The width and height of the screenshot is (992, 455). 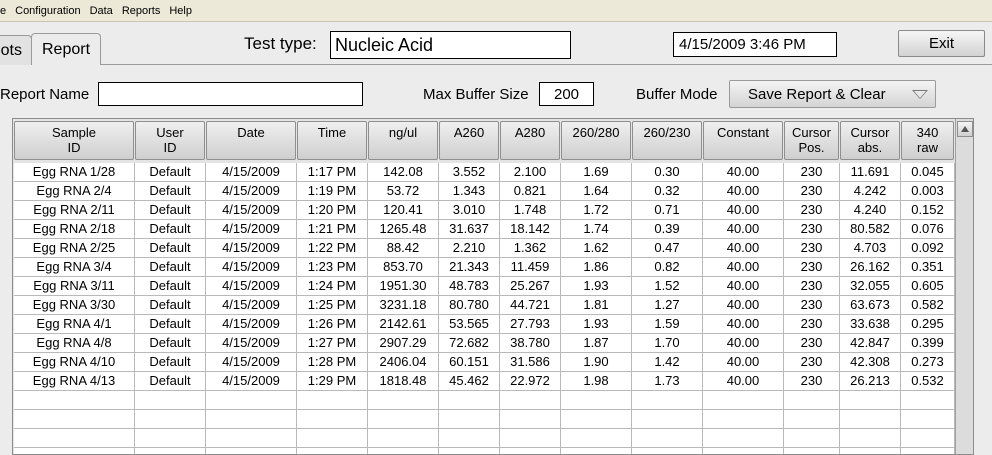 What do you see at coordinates (403, 248) in the screenshot?
I see `table-cell: 88.42` at bounding box center [403, 248].